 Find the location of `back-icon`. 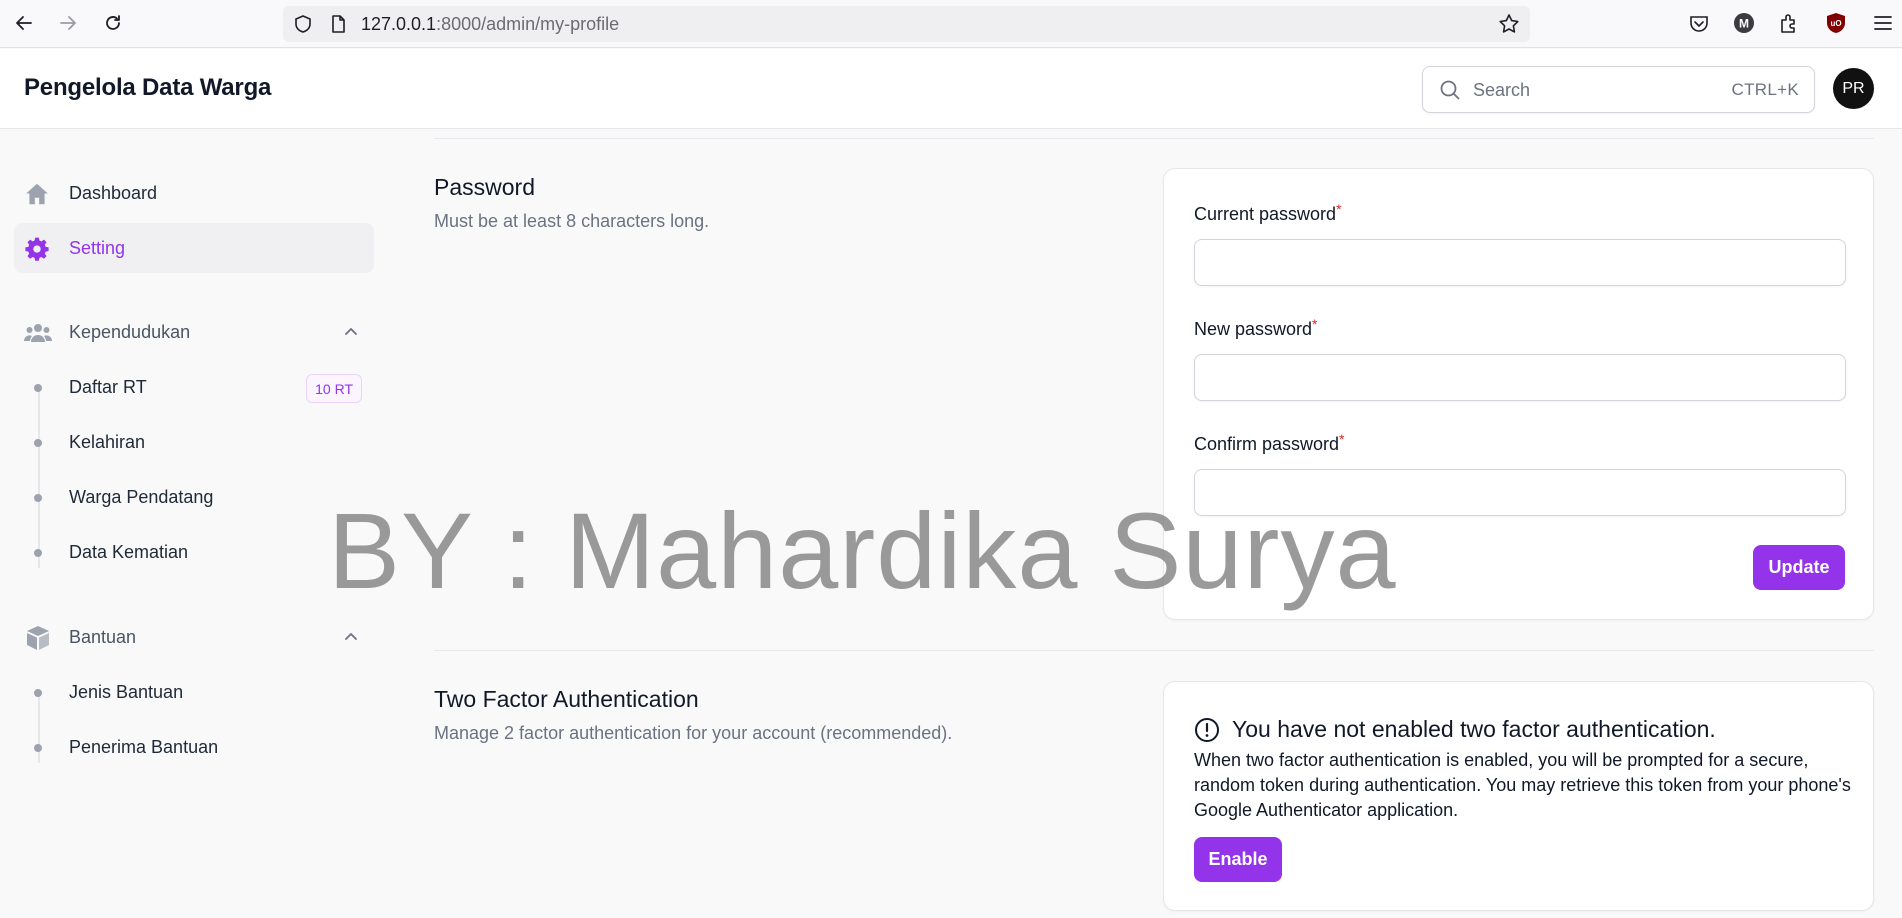

back-icon is located at coordinates (24, 23).